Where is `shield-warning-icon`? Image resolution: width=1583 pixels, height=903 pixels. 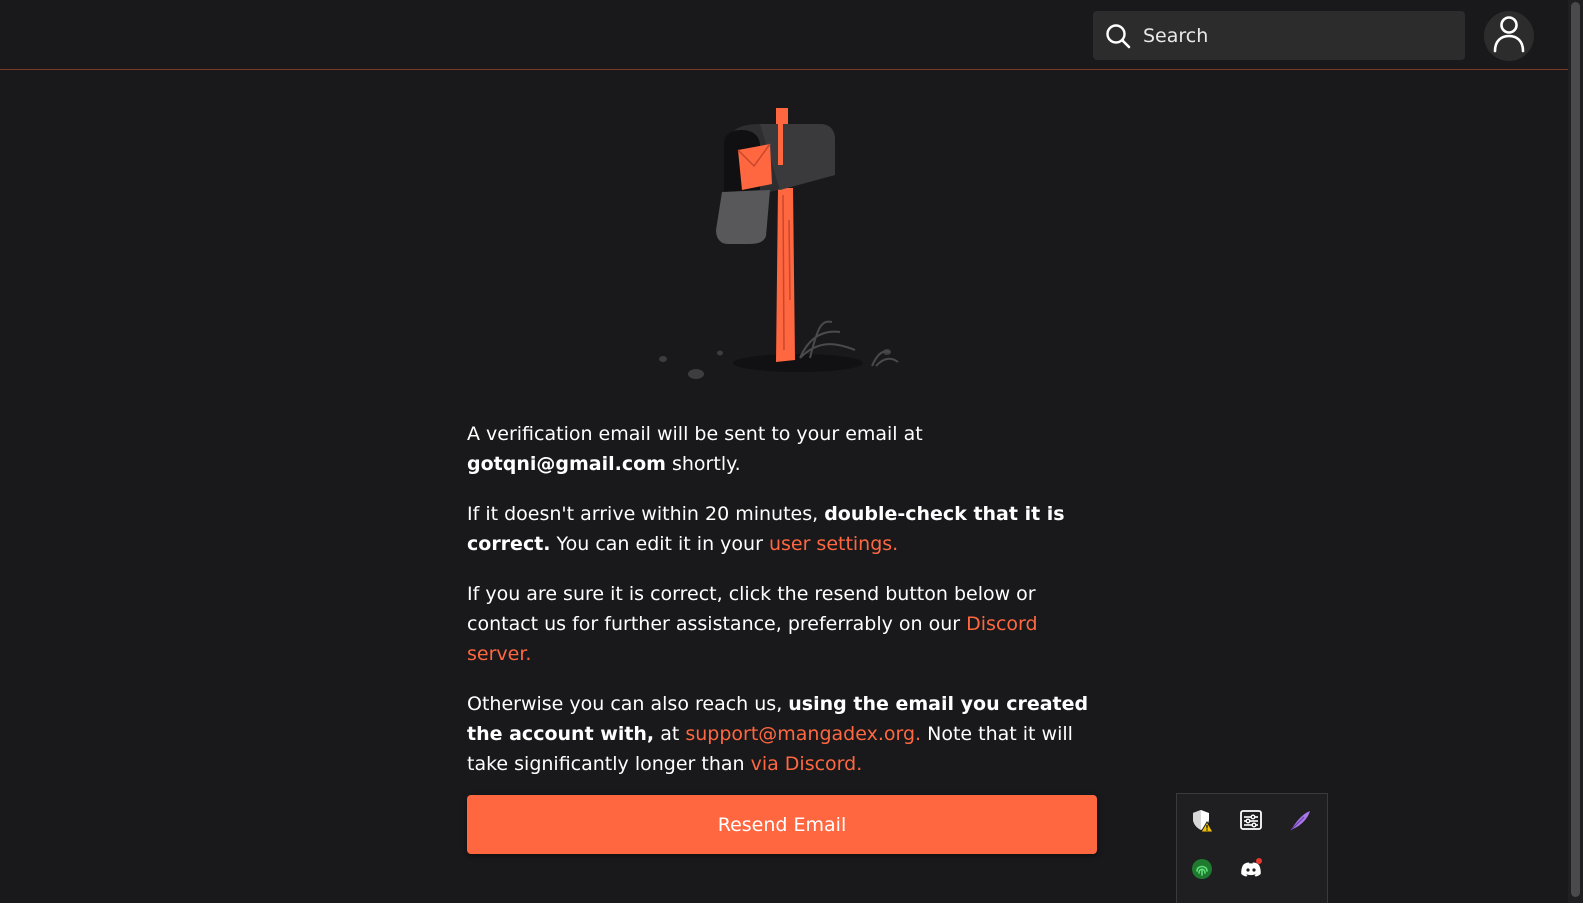 shield-warning-icon is located at coordinates (1202, 820).